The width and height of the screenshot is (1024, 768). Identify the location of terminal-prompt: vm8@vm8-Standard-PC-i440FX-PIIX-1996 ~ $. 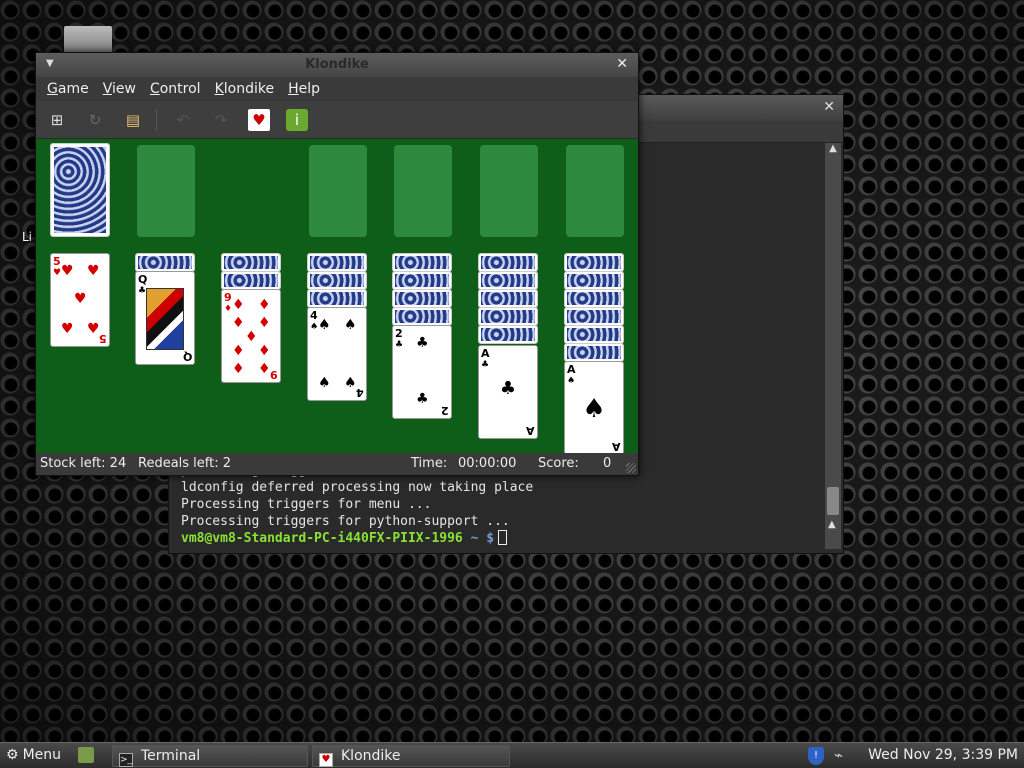
(357, 538).